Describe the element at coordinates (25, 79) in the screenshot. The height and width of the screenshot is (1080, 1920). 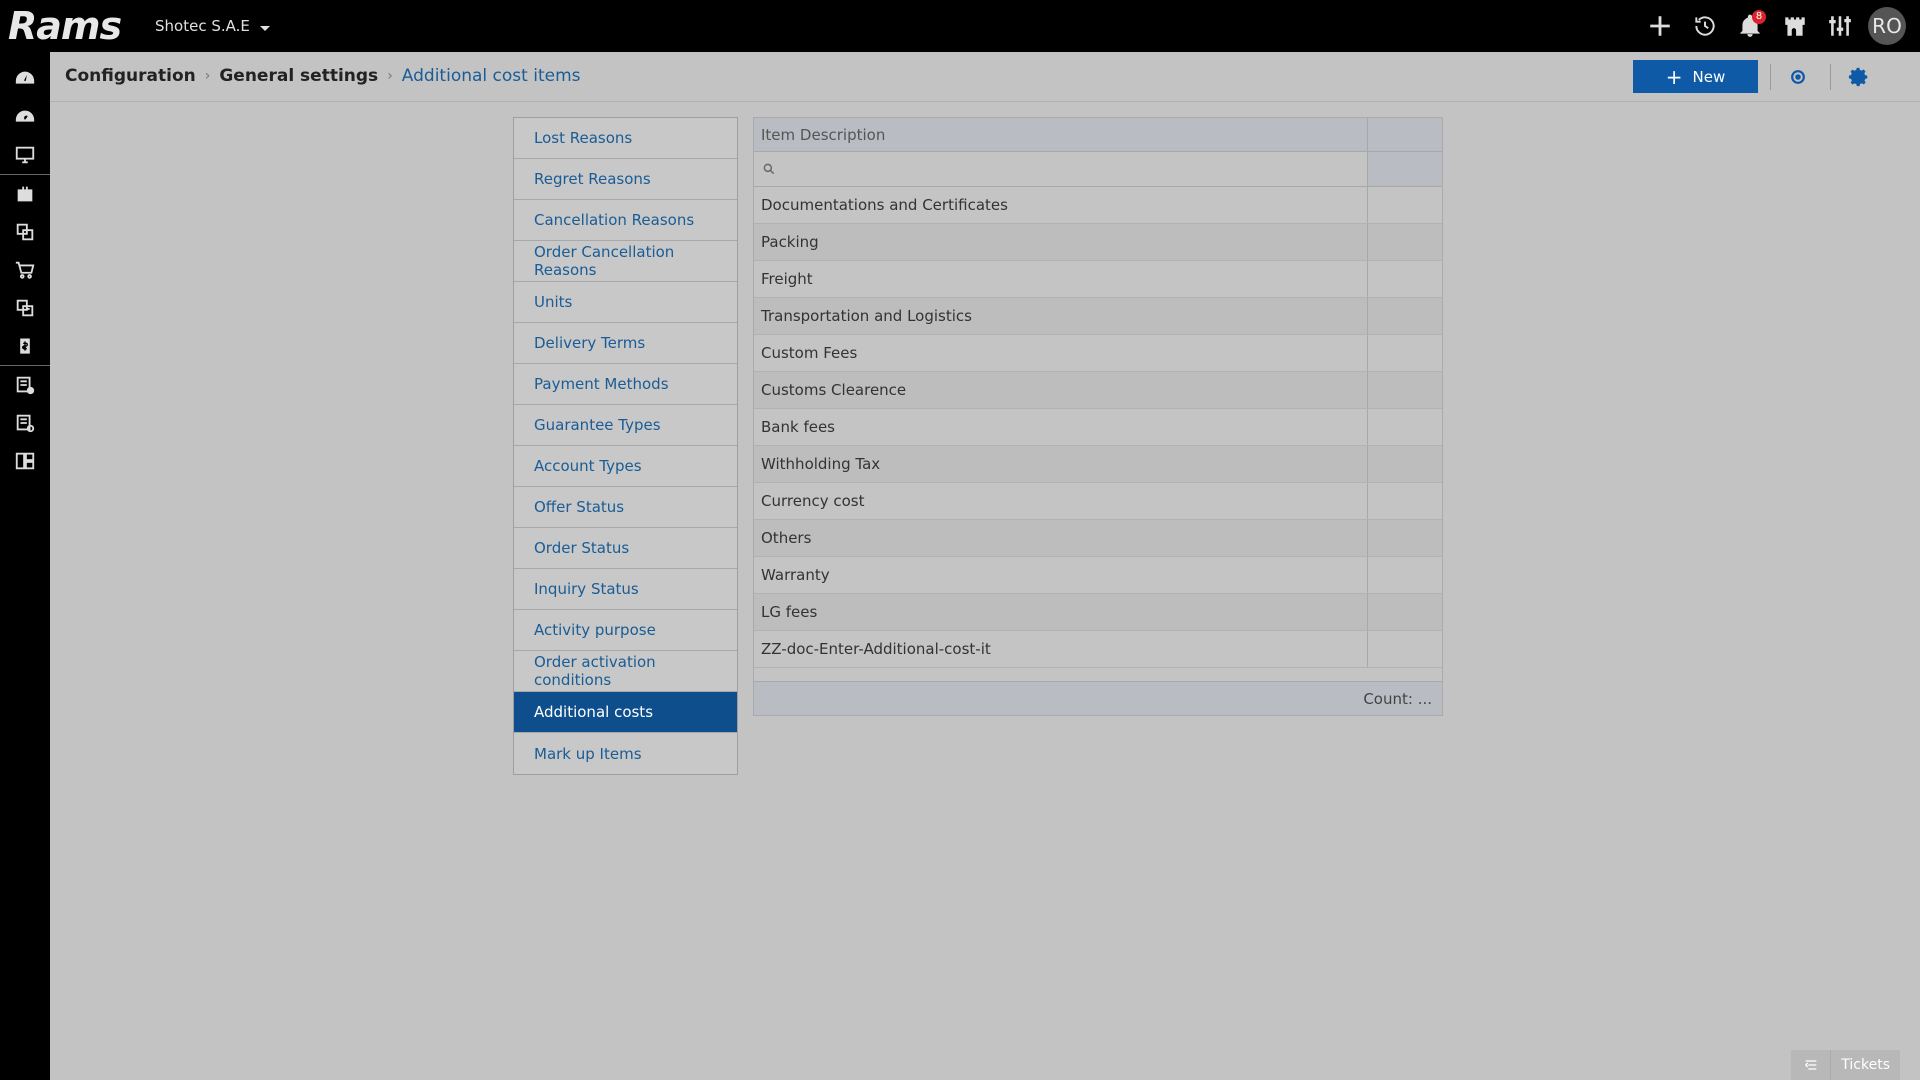
I see `dashboard-icon` at that location.